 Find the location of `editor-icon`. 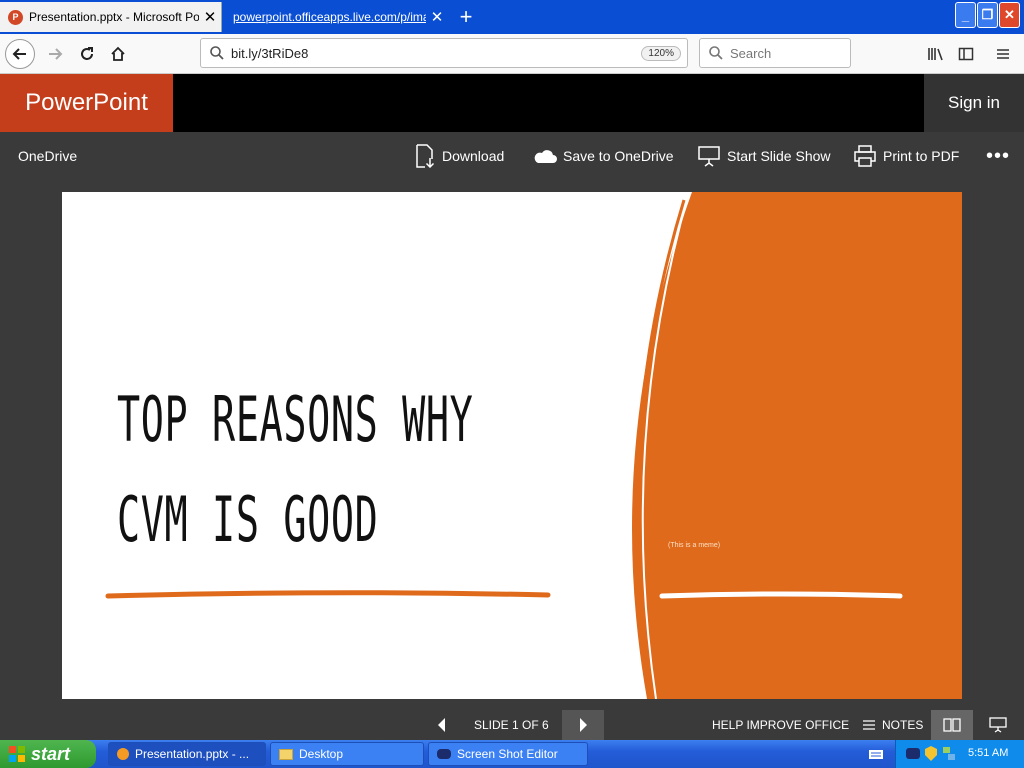

editor-icon is located at coordinates (444, 754).